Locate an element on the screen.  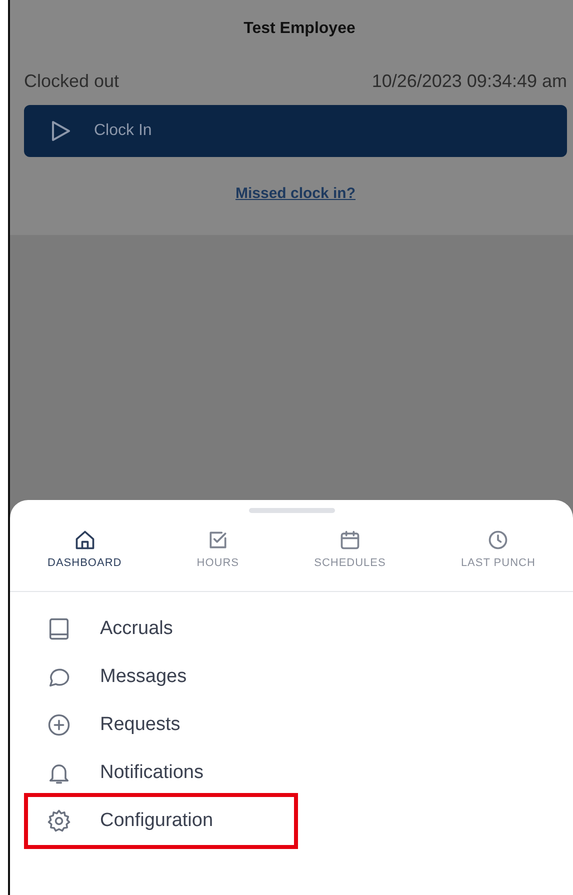
settings-icon is located at coordinates (59, 821).